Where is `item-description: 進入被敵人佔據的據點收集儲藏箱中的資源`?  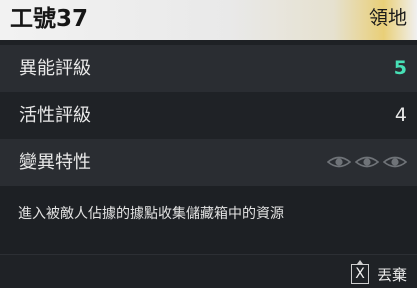 item-description: 進入被敵人佔據的據點收集儲藏箱中的資源 is located at coordinates (151, 214).